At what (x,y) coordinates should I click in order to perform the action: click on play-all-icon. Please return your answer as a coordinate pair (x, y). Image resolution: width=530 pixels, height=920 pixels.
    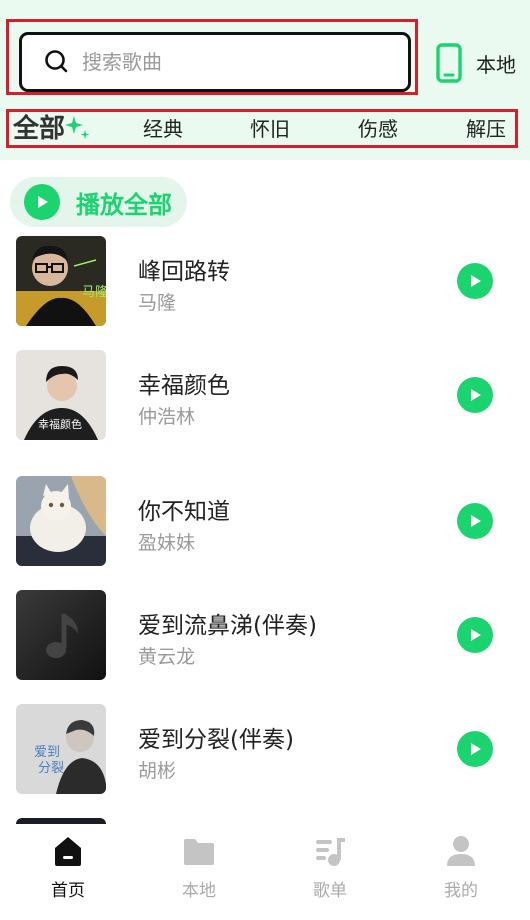
    Looking at the image, I should click on (42, 202).